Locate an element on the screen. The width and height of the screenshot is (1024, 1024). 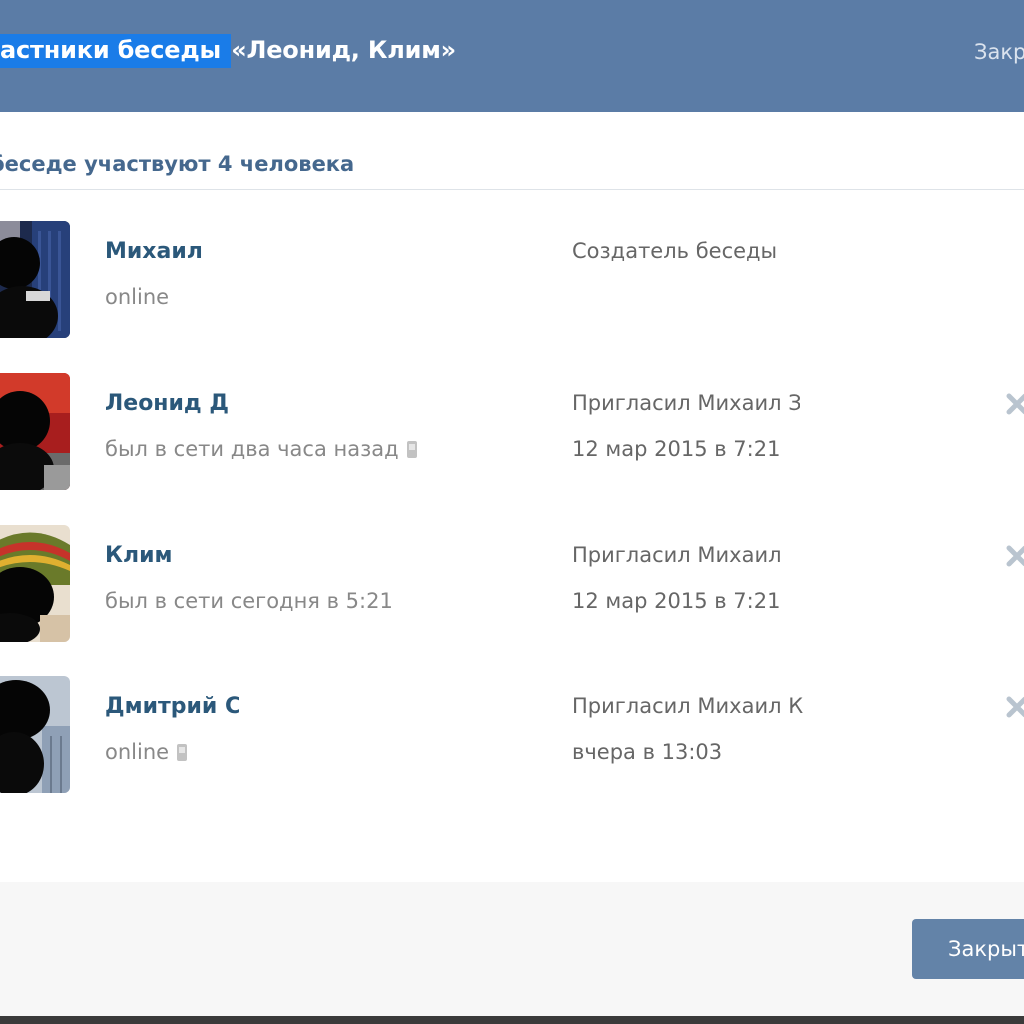
bottom-edge is located at coordinates (512, 1020).